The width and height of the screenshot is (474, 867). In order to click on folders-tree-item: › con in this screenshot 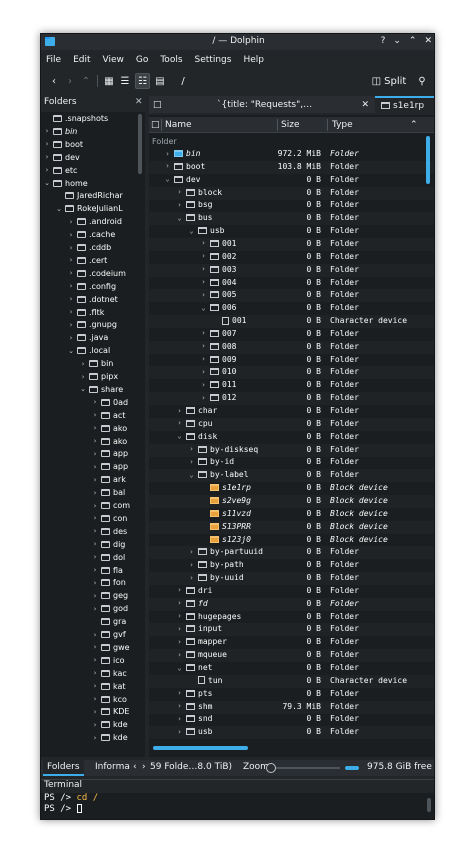, I will do `click(93, 518)`.